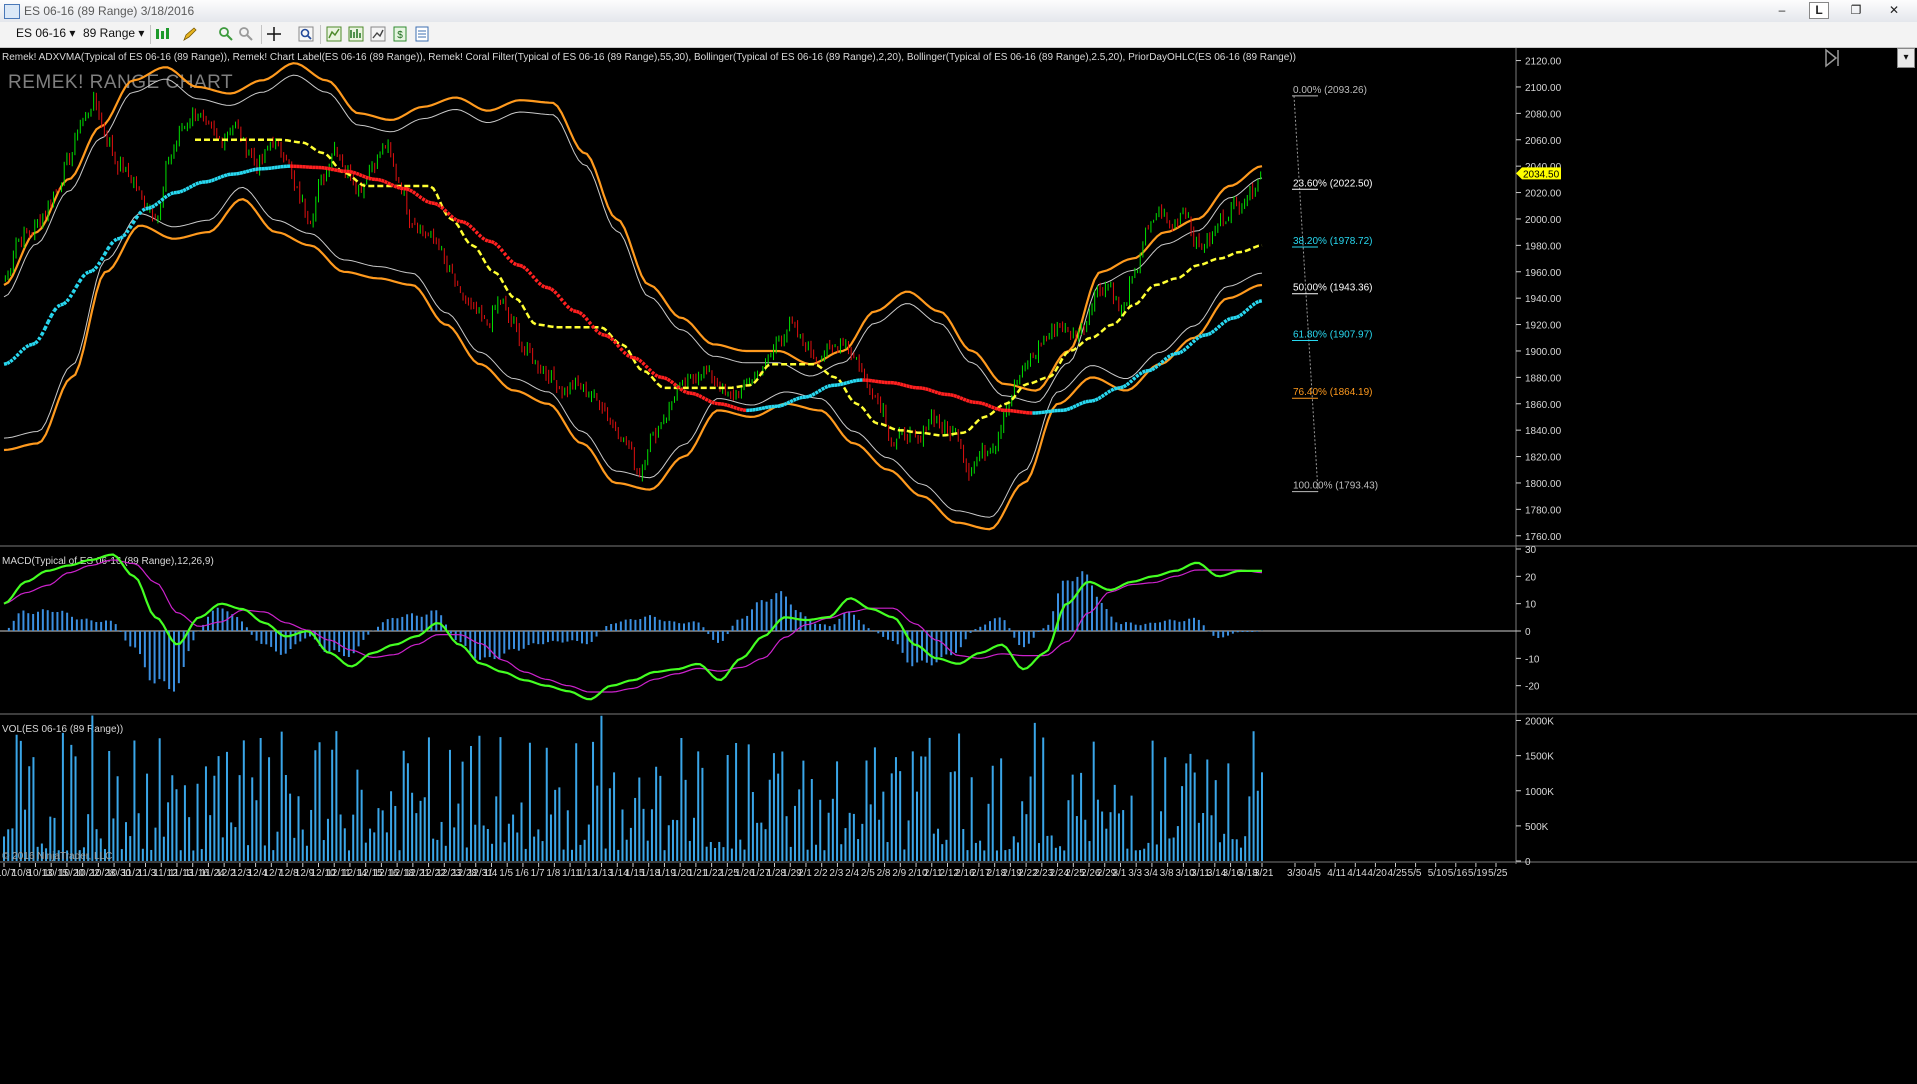 The height and width of the screenshot is (1084, 1917). What do you see at coordinates (162, 34) in the screenshot?
I see `bar-type-icon` at bounding box center [162, 34].